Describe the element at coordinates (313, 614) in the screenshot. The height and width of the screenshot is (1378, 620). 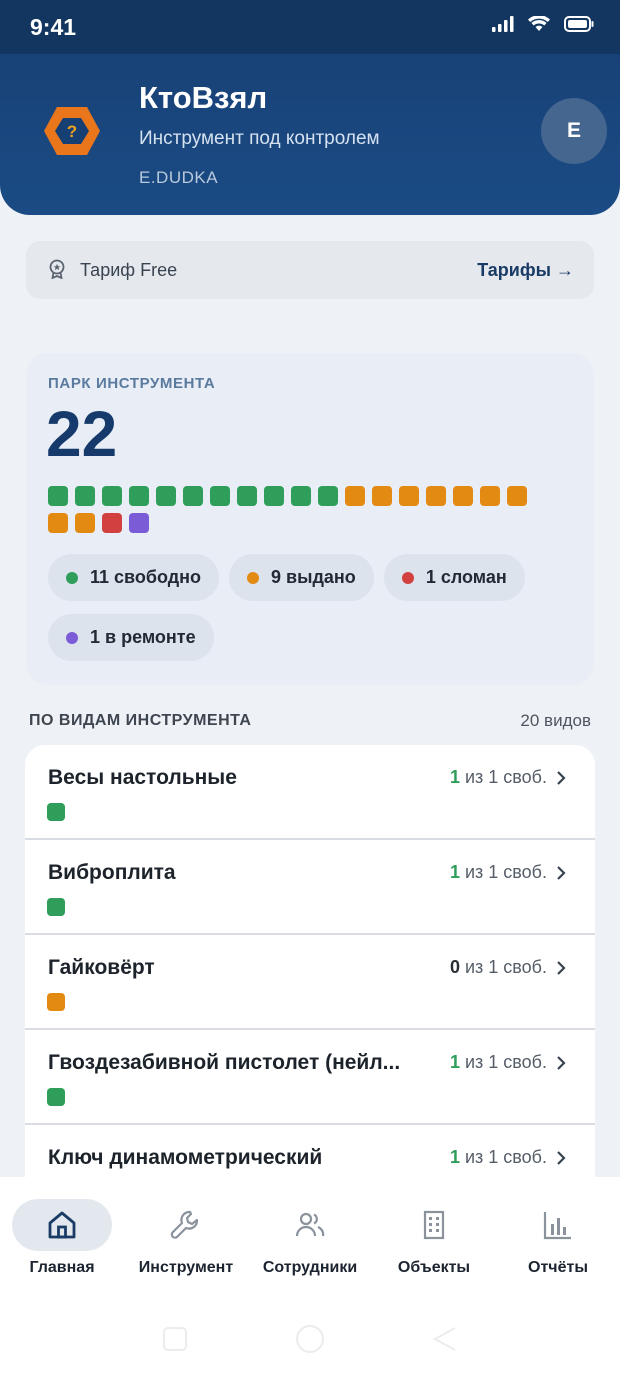
I see `fleet-stats: 11 свободно 9 выдано 1 сломан 1 в ремонте` at that location.